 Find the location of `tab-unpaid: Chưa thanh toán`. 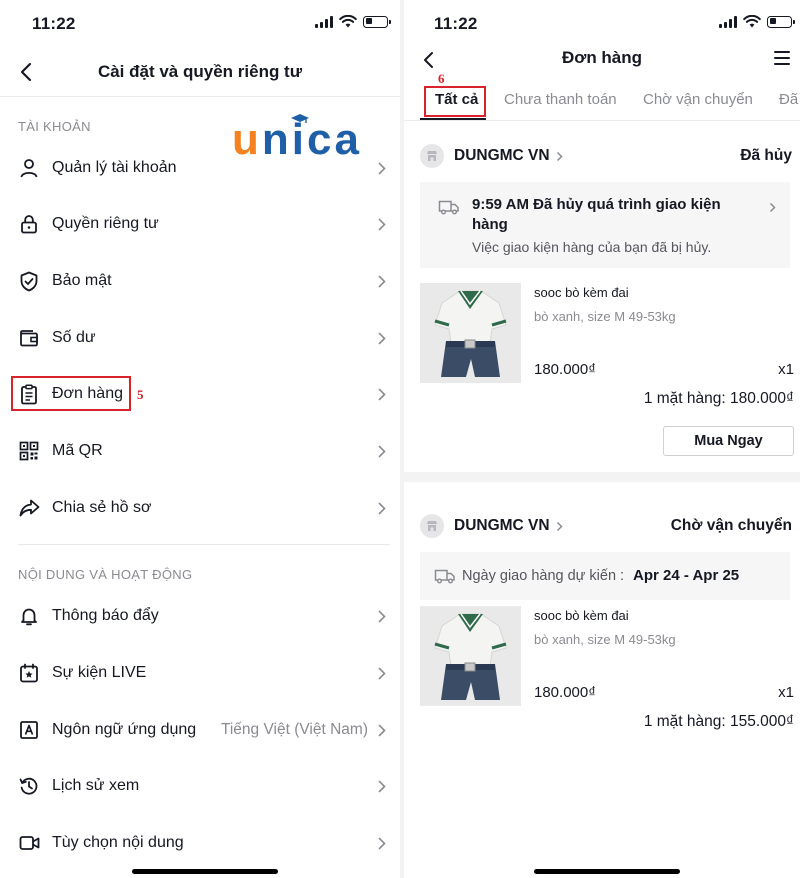

tab-unpaid: Chưa thanh toán is located at coordinates (560, 99).